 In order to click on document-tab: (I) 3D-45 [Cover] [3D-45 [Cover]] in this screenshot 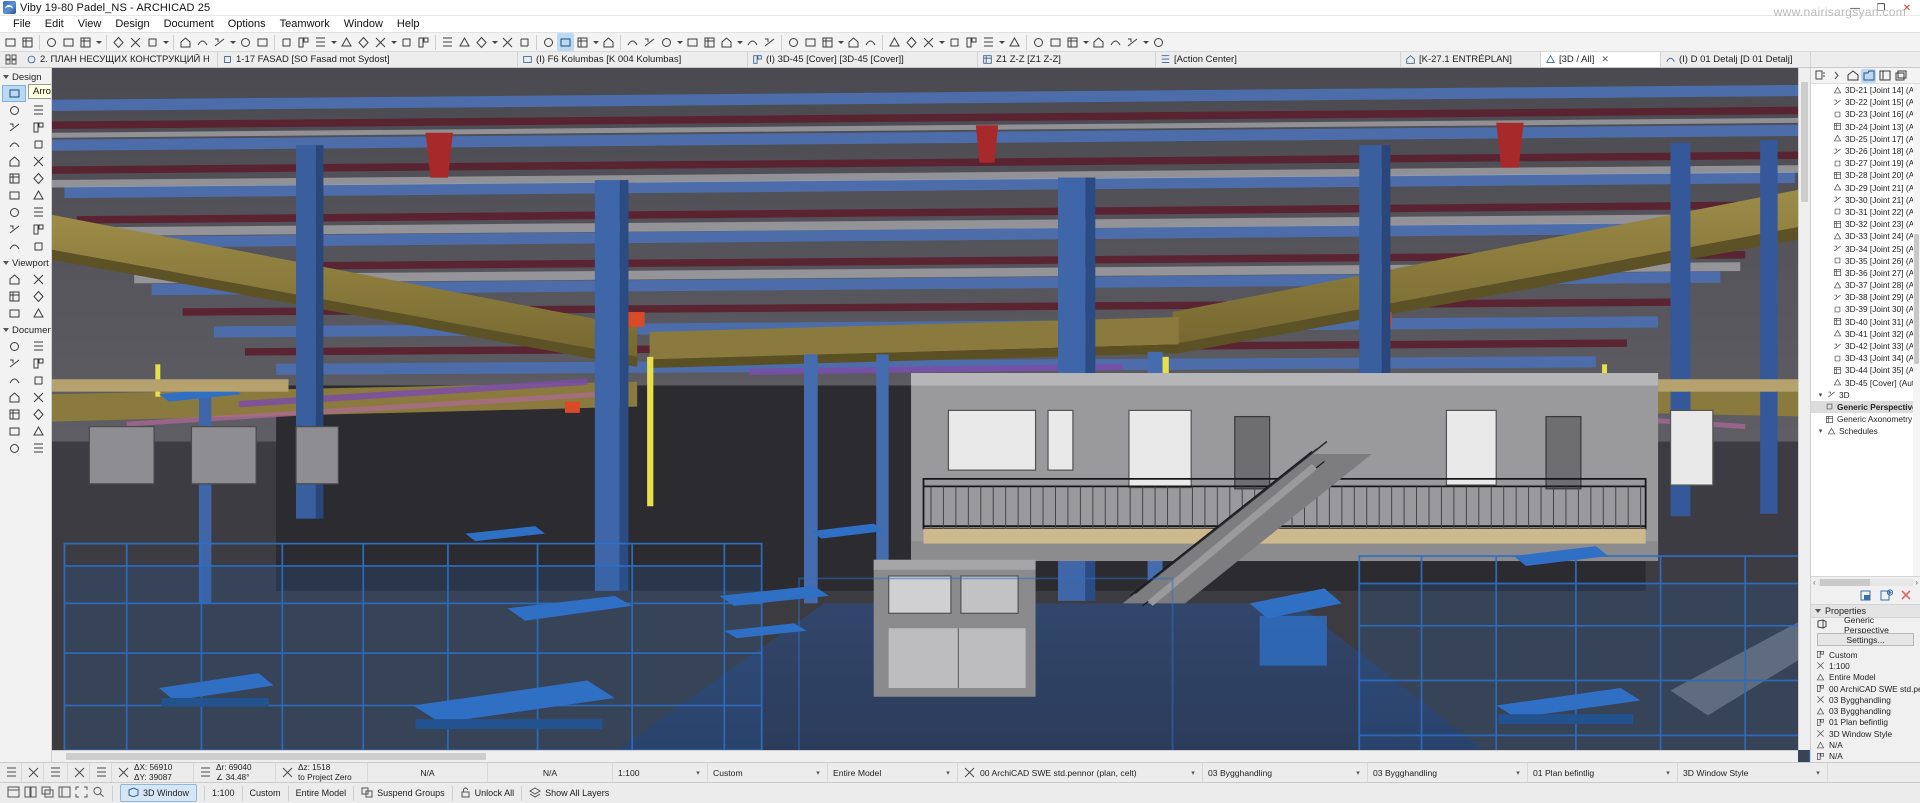, I will do `click(863, 59)`.